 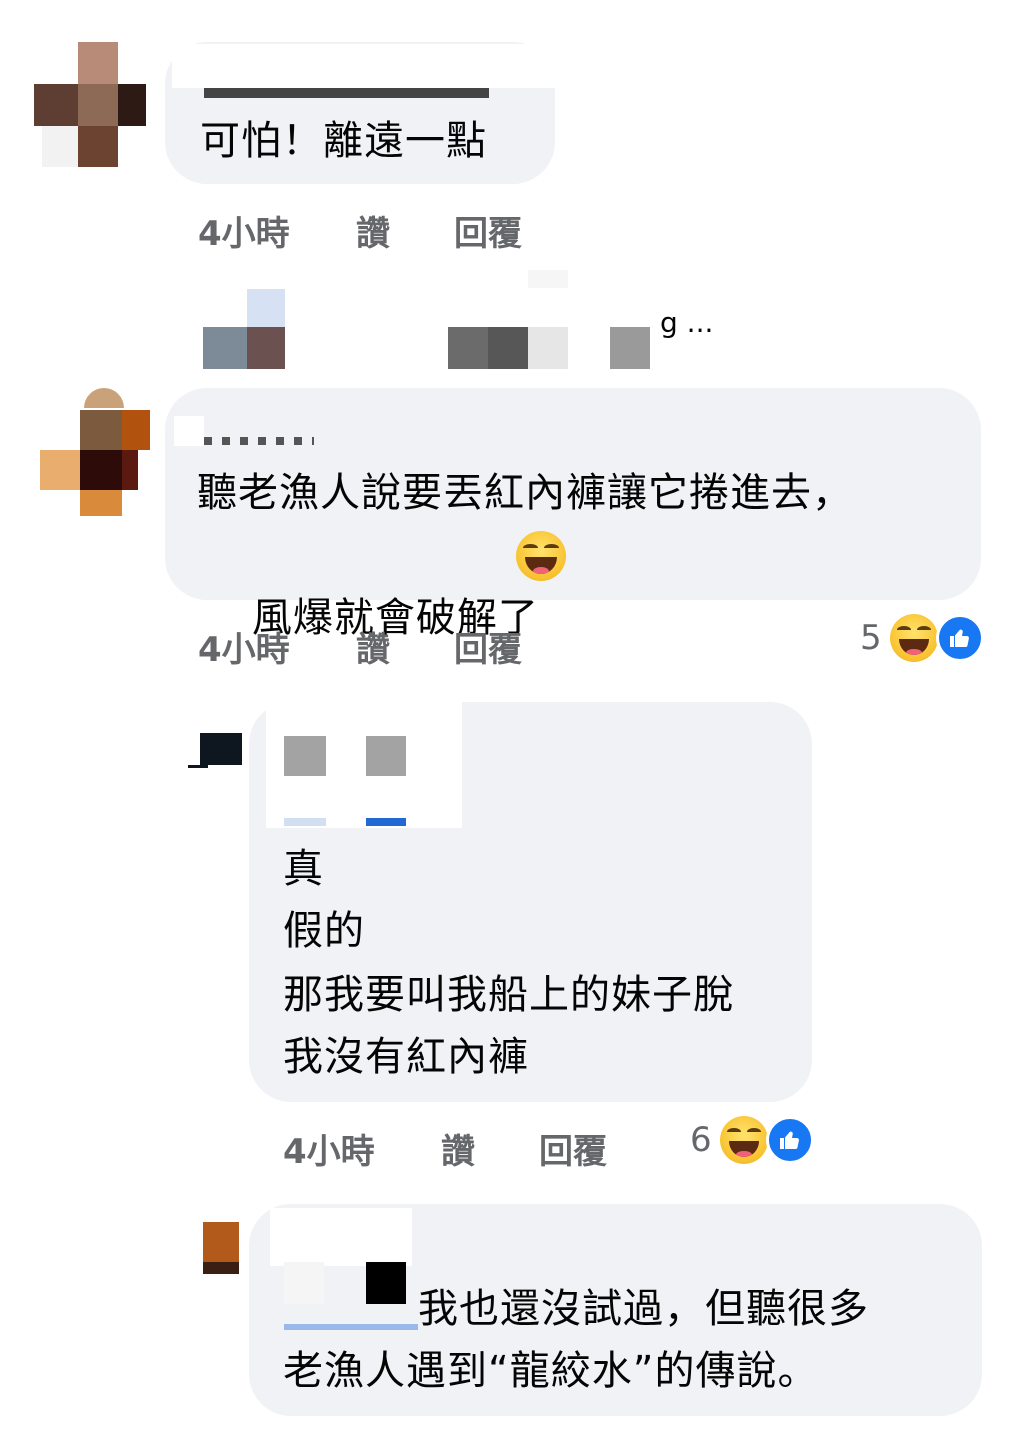 I want to click on reaction-count: 6, so click(x=701, y=1140).